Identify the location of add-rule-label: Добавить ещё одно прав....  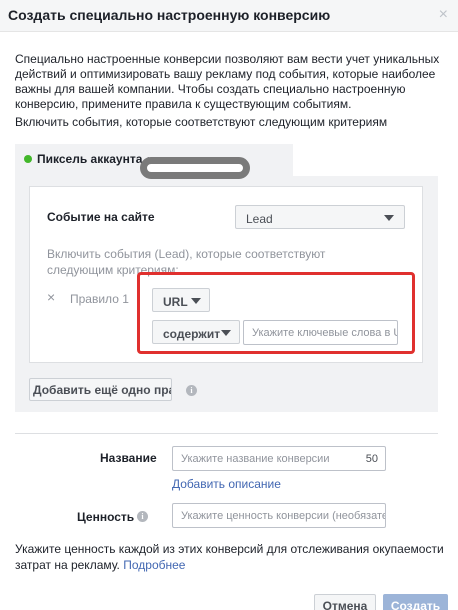
(102, 390).